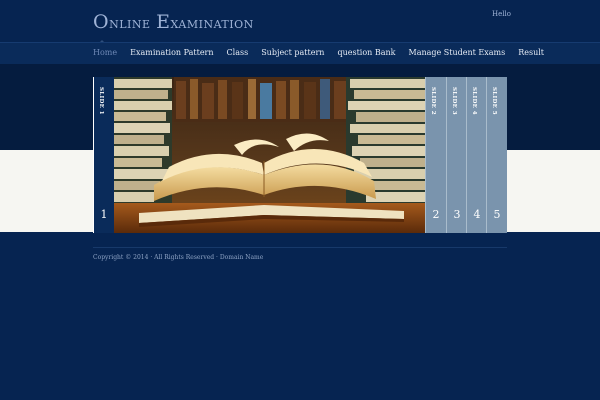 This screenshot has height=400, width=600. Describe the element at coordinates (436, 214) in the screenshot. I see `slider-tab-number: 2` at that location.